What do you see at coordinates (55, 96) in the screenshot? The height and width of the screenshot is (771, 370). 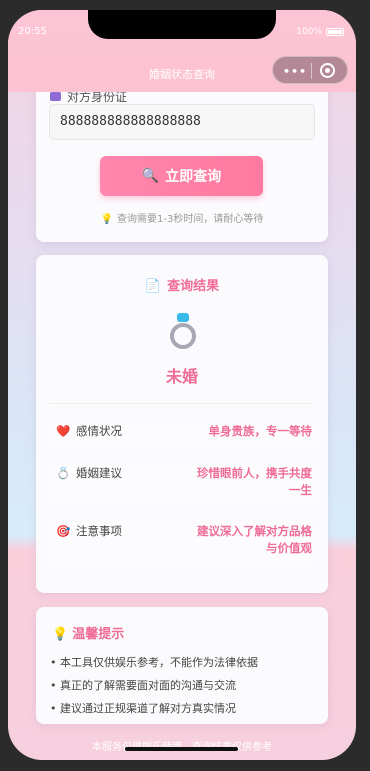 I see `id-card-icon` at bounding box center [55, 96].